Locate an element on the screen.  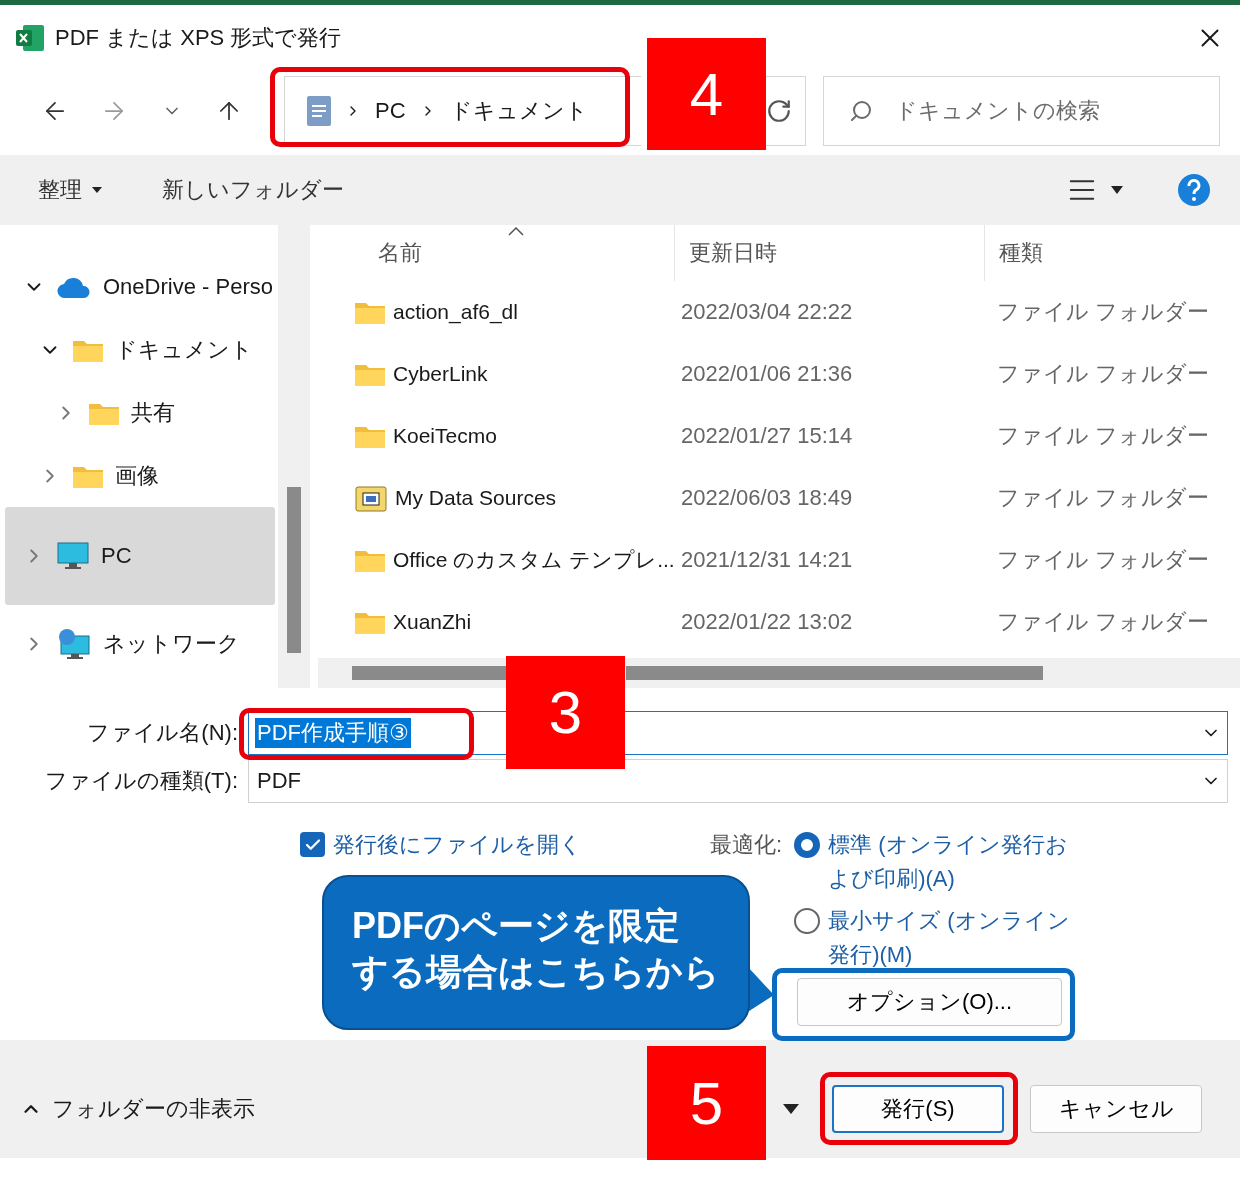
sidebar-item: 共有 is located at coordinates (140, 412).